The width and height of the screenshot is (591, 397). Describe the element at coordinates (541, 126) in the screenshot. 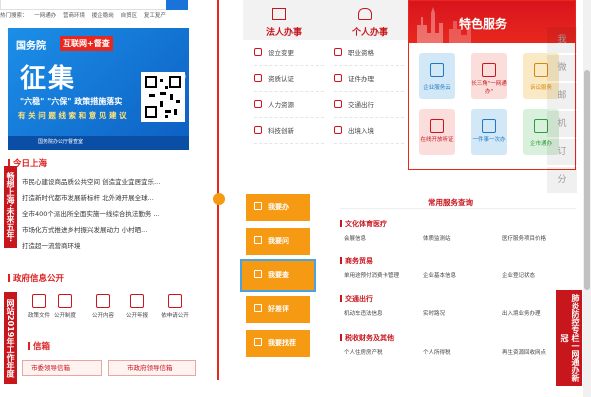

I see `people-icon` at that location.